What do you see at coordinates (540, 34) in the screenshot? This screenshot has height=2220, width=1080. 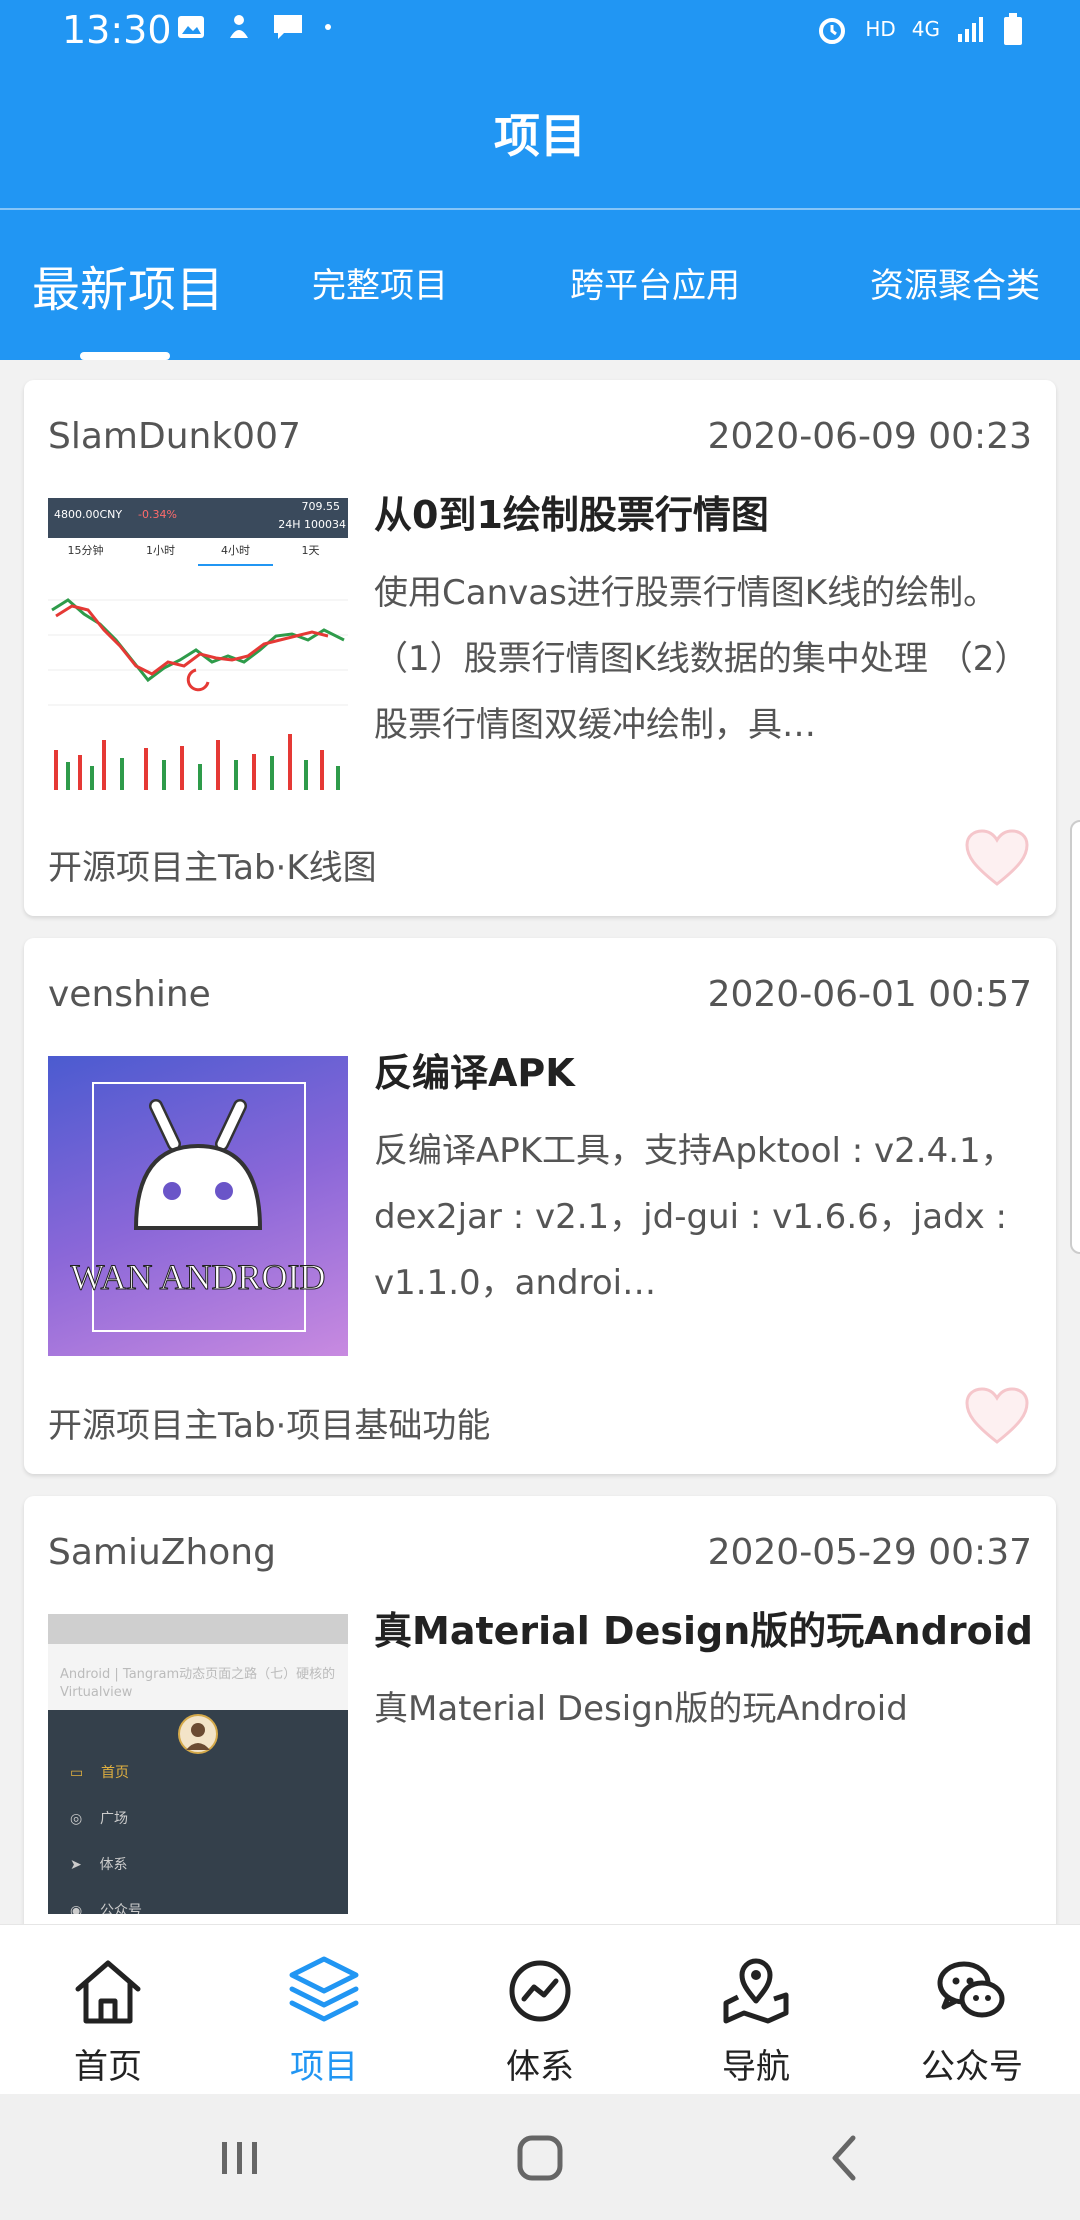 I see `status-bar: 13:30 HD 4G` at bounding box center [540, 34].